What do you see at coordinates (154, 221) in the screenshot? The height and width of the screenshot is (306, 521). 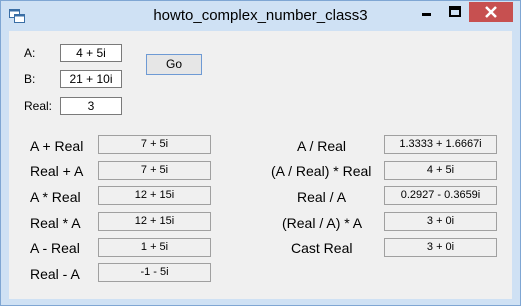 I see `output-real-times-a: 12 + 15i` at bounding box center [154, 221].